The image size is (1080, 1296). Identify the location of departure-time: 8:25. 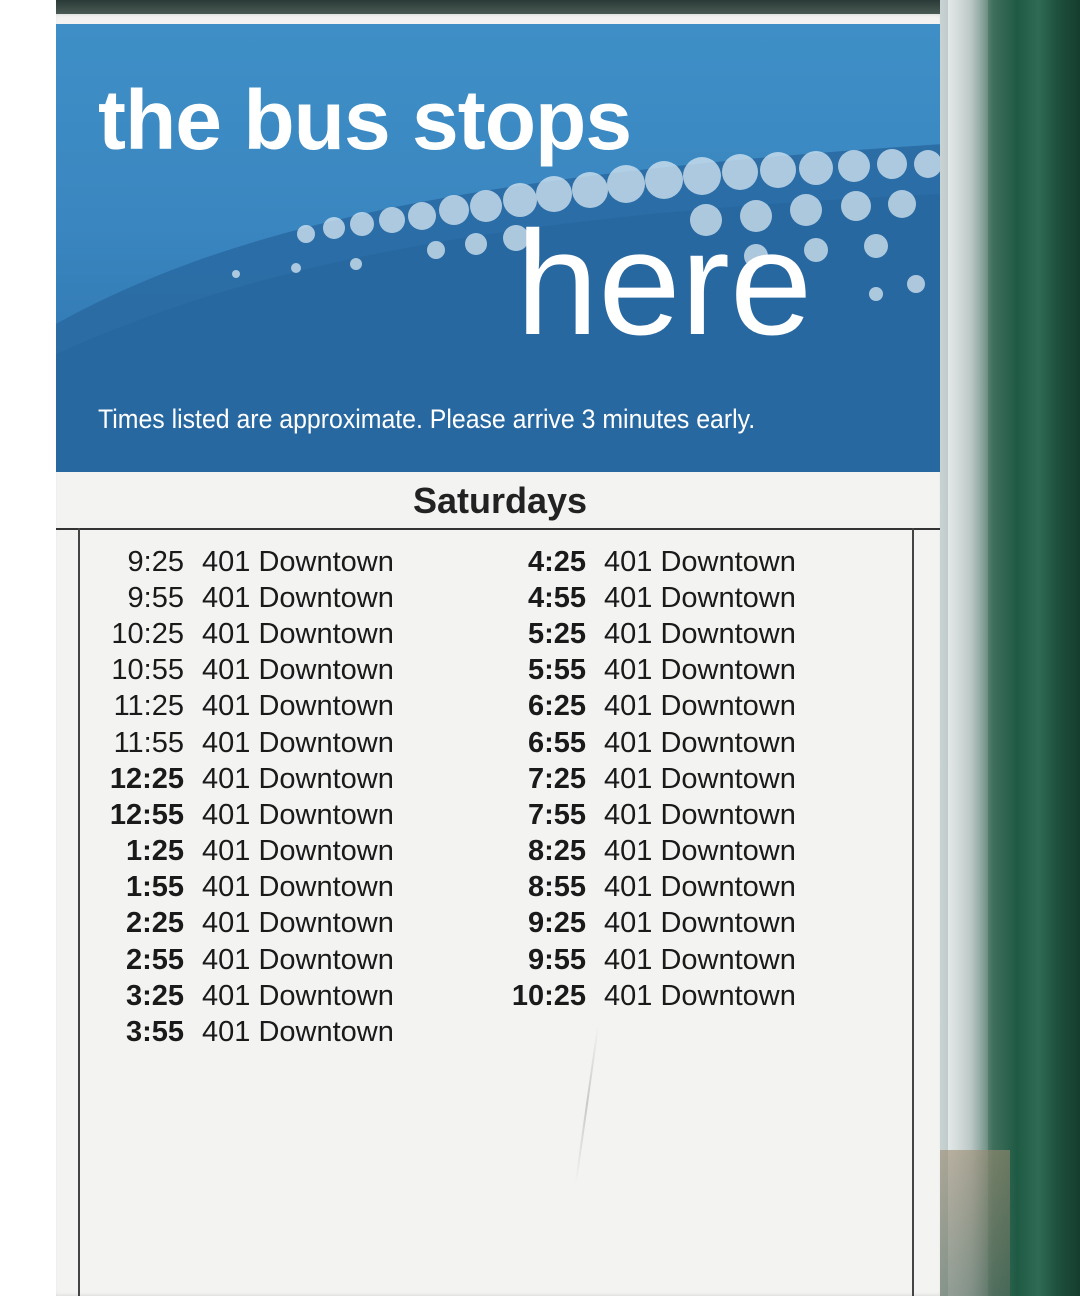
(556, 851).